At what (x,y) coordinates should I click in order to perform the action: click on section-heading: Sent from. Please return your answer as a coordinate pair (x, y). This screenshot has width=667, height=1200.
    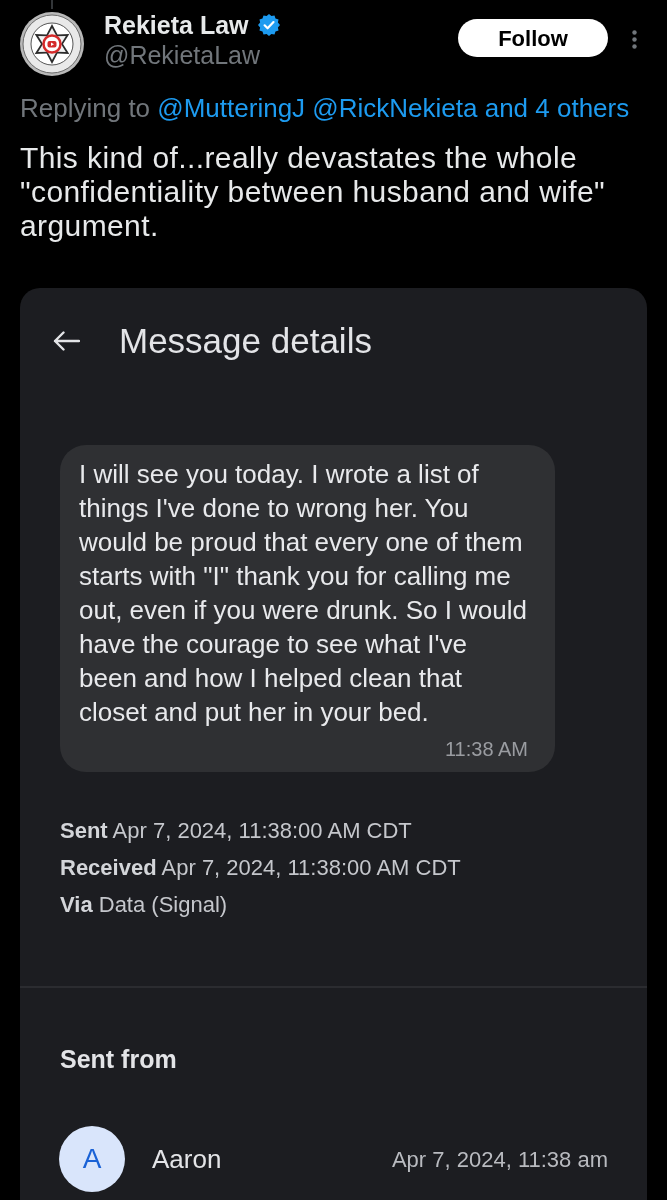
    Looking at the image, I should click on (118, 1059).